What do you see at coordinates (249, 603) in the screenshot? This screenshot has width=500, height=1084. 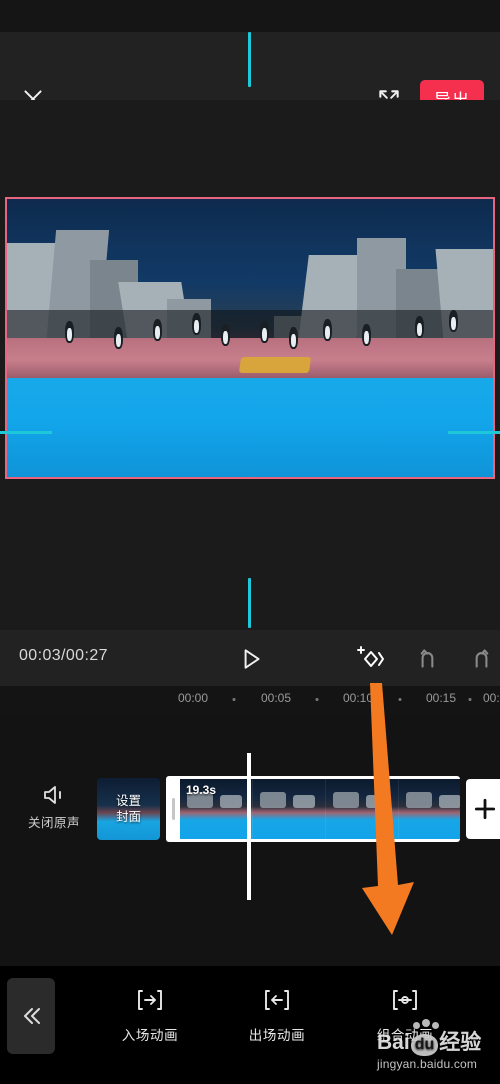 I see `stage-playhead-indicator` at bounding box center [249, 603].